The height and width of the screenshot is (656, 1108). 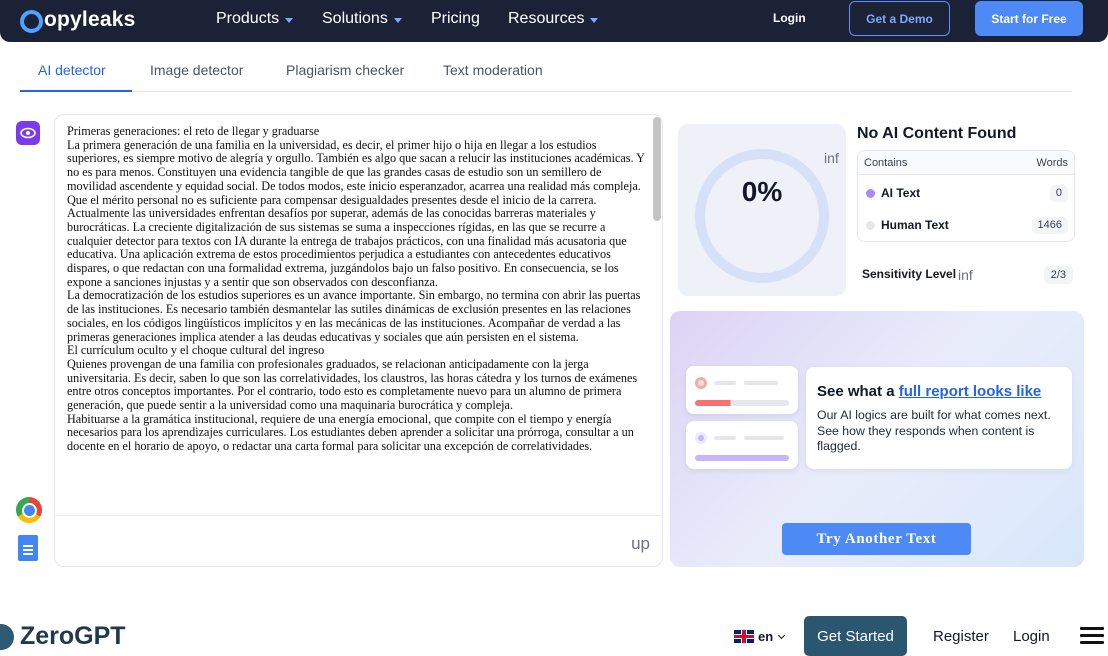 I want to click on gauge-track, so click(x=762, y=216).